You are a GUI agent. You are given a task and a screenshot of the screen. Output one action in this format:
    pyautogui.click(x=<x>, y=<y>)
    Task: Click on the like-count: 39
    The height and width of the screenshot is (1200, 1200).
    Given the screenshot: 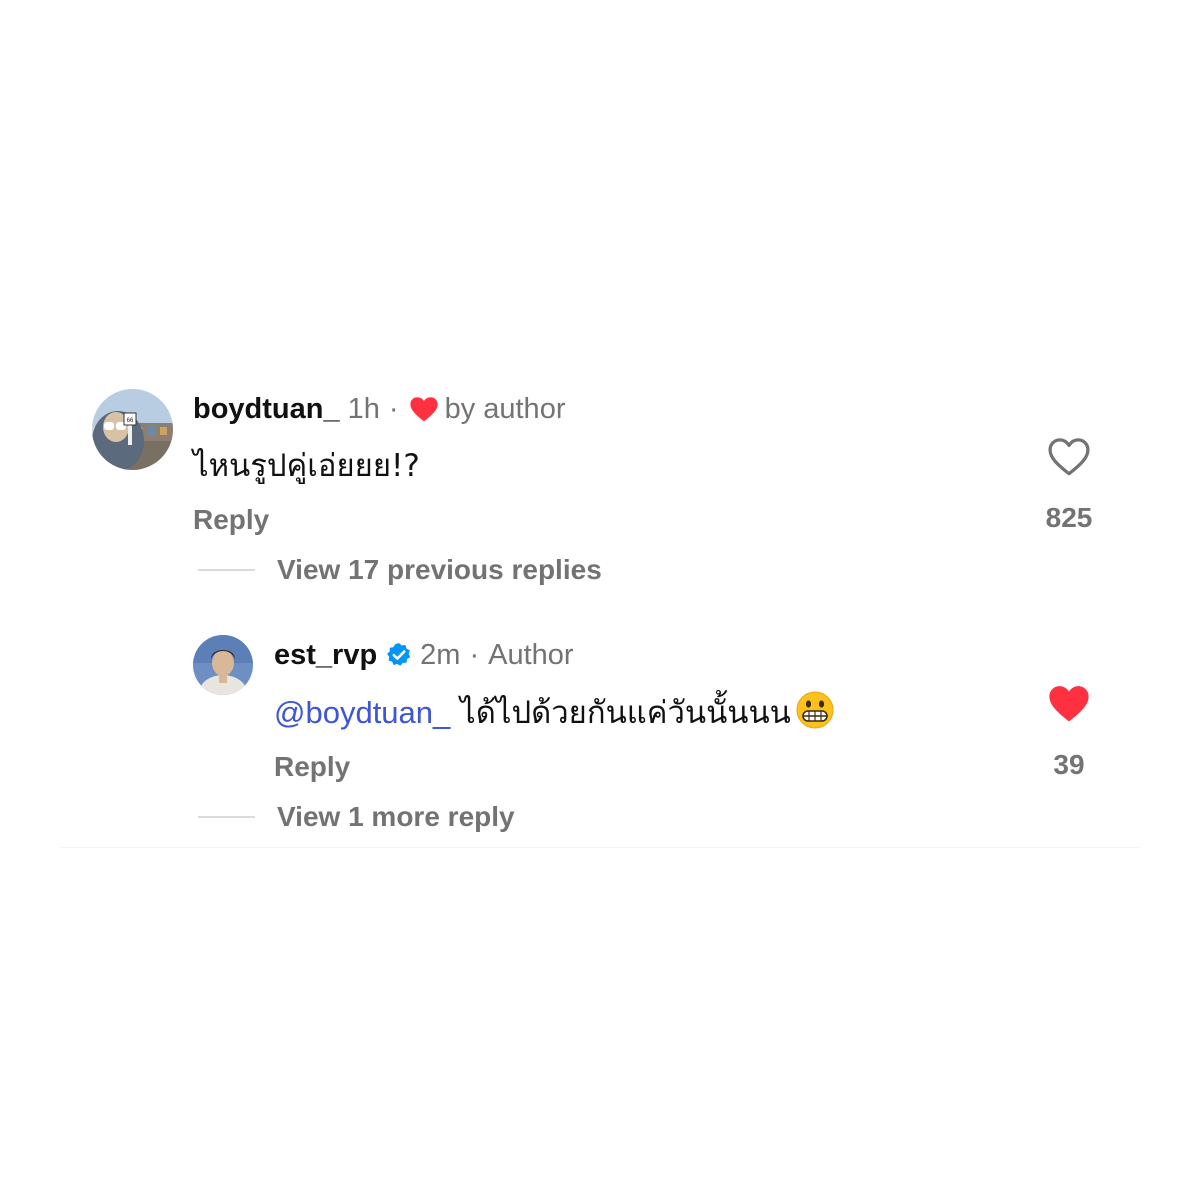 What is the action you would take?
    pyautogui.click(x=1069, y=764)
    